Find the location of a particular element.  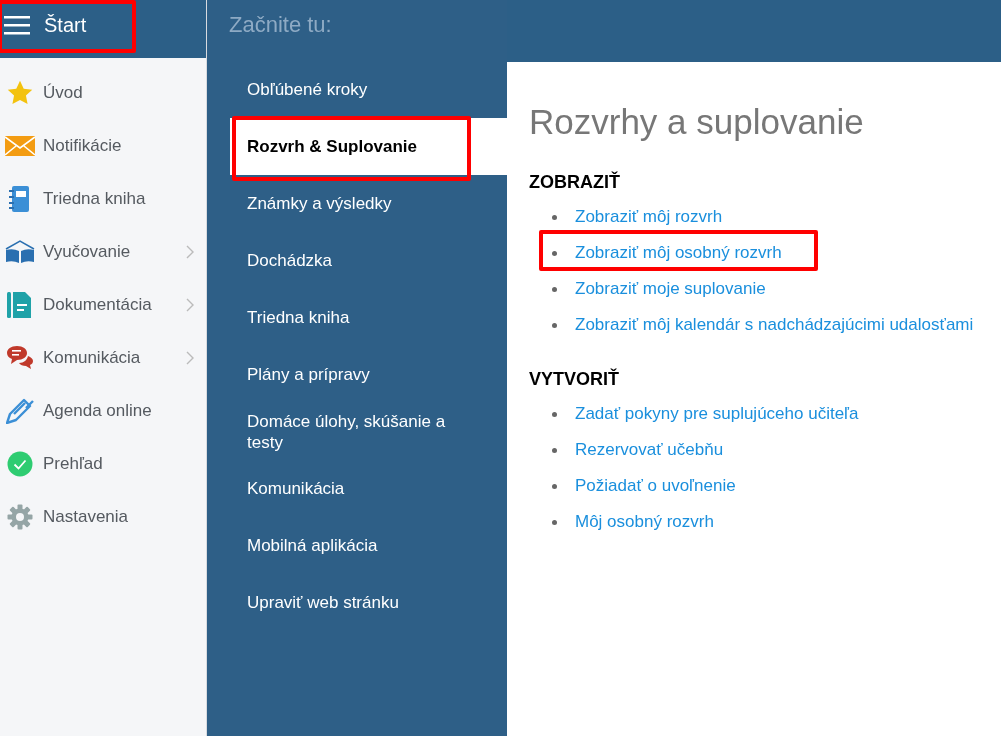

menu-item: Známky a výsledky is located at coordinates (368, 203).